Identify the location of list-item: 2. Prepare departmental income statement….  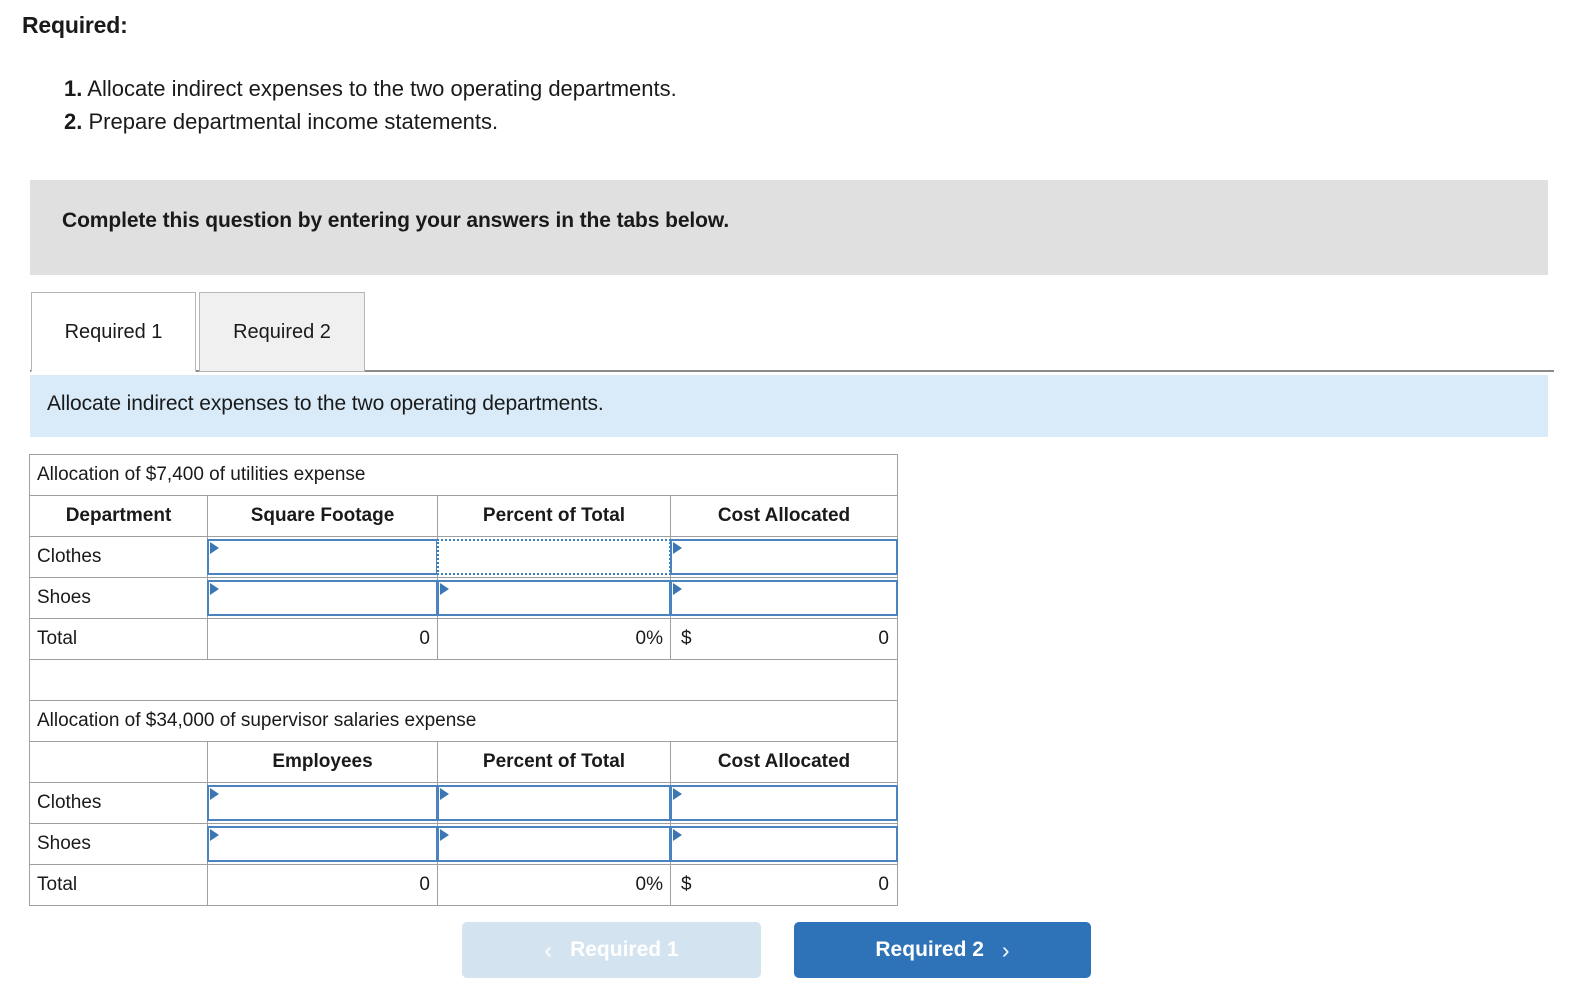
(370, 121).